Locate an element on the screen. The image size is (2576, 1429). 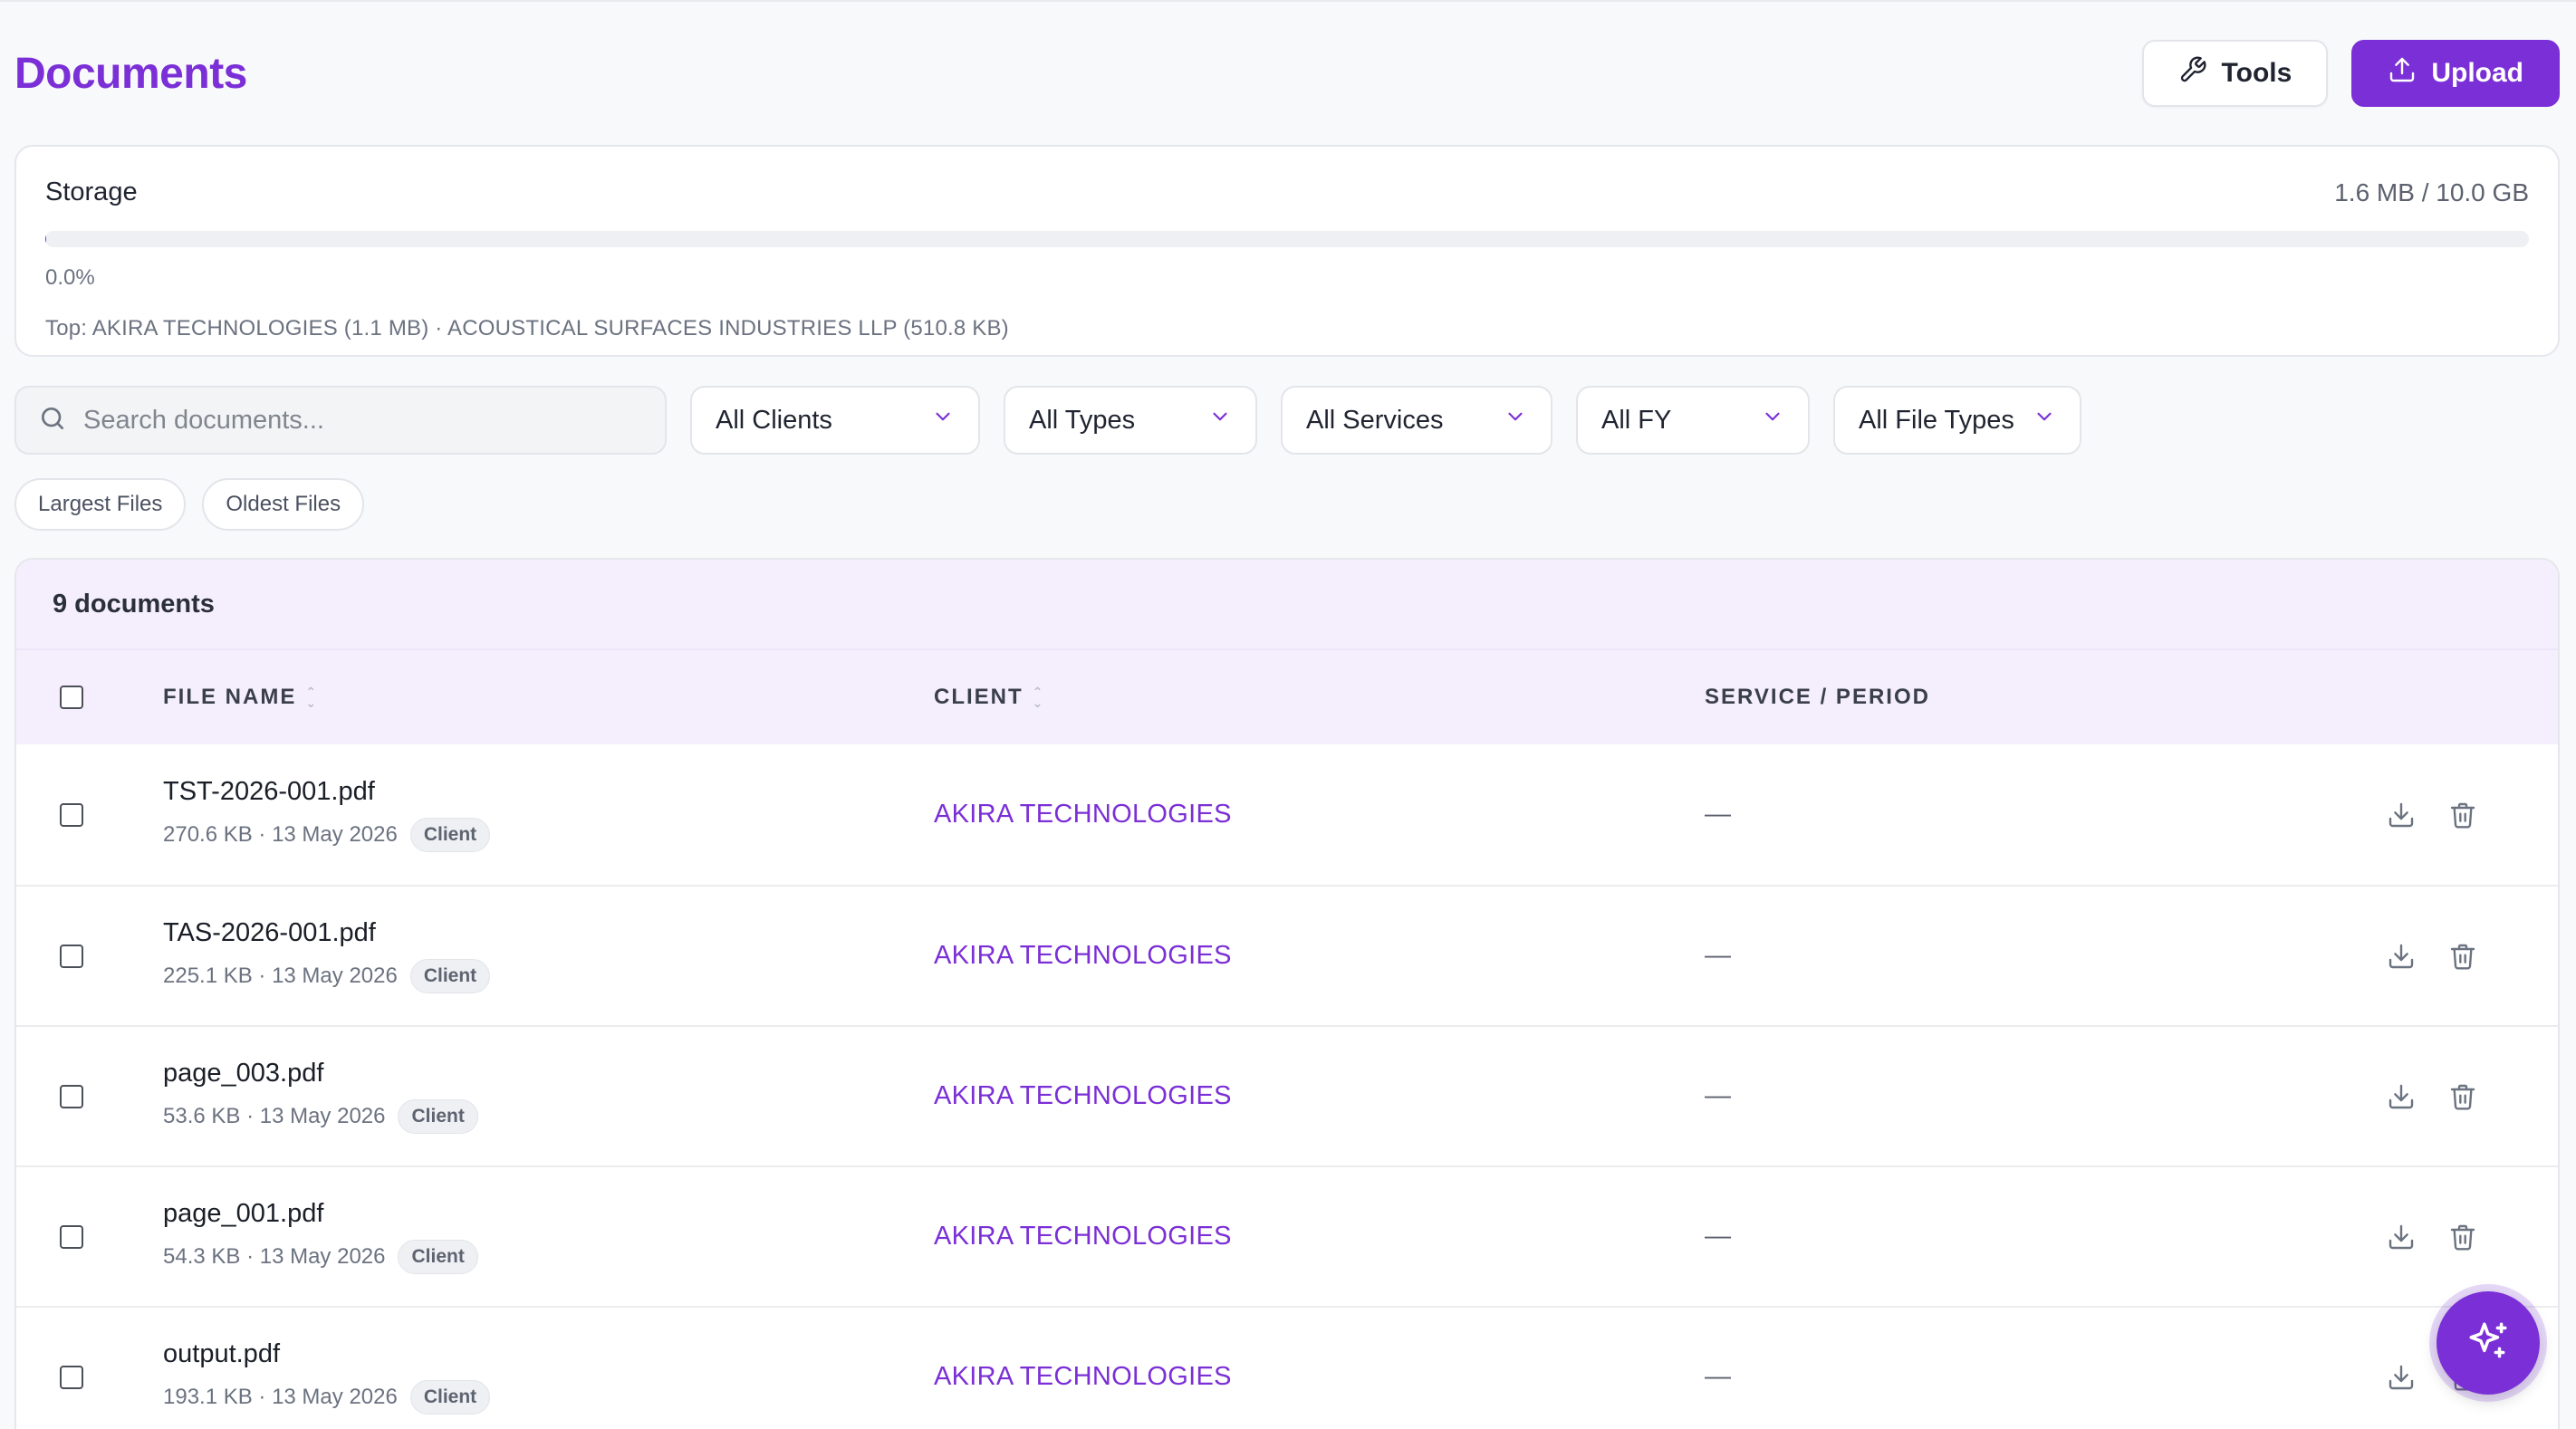
file-name: TST-2026-001.pdf is located at coordinates (548, 792).